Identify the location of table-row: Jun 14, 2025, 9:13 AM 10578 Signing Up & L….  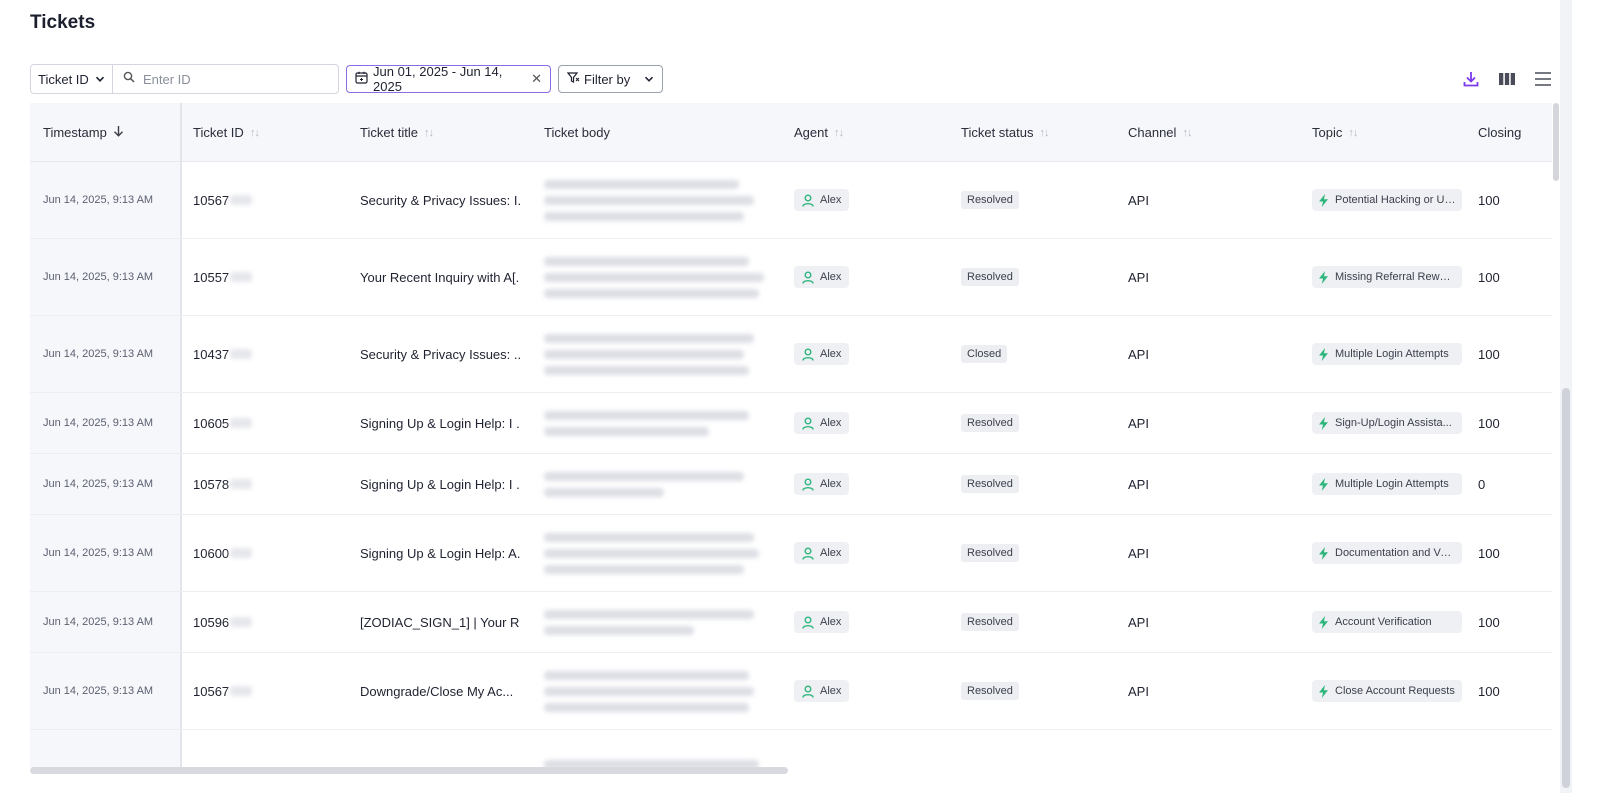
(791, 484).